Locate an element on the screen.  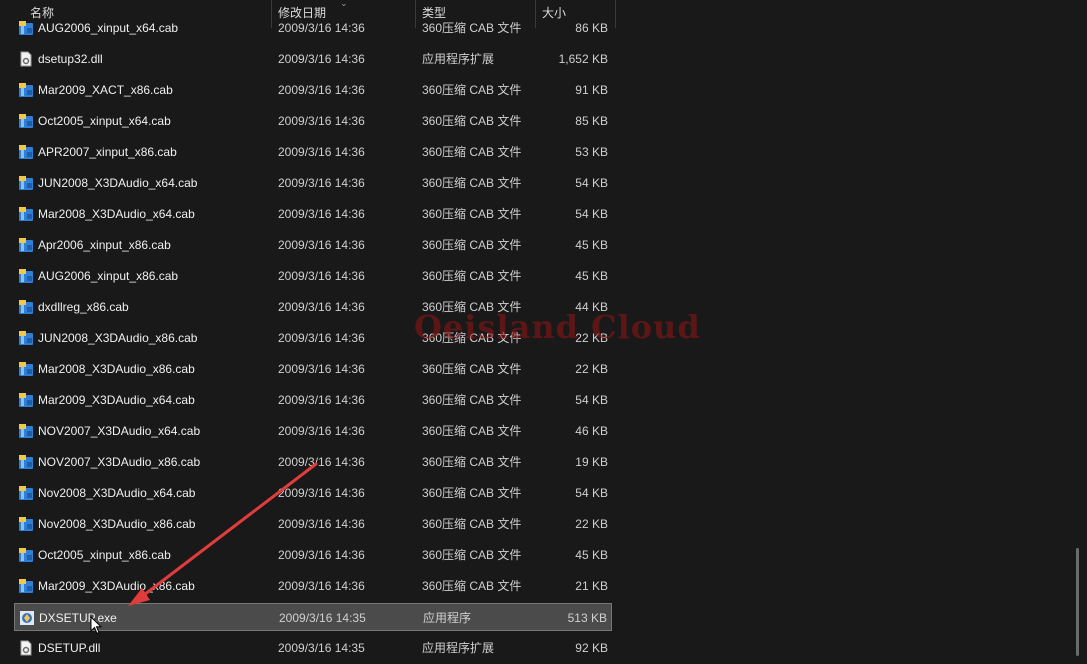
vertical-scrollbar is located at coordinates (1077, 602).